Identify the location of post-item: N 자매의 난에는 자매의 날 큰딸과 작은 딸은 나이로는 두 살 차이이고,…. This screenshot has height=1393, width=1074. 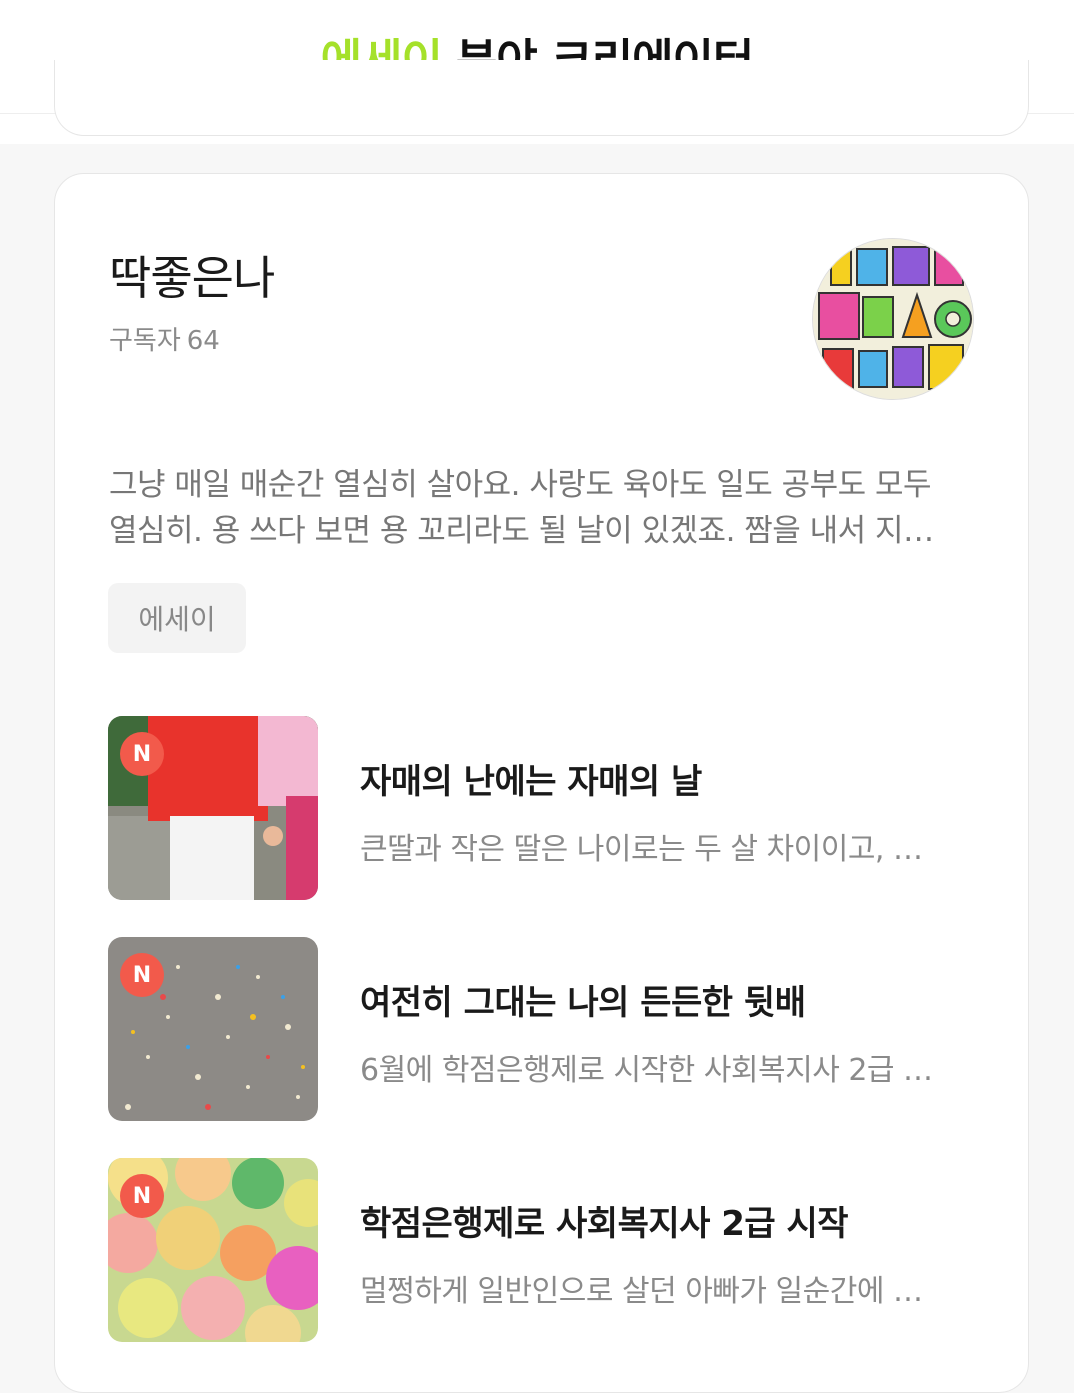
(538, 808).